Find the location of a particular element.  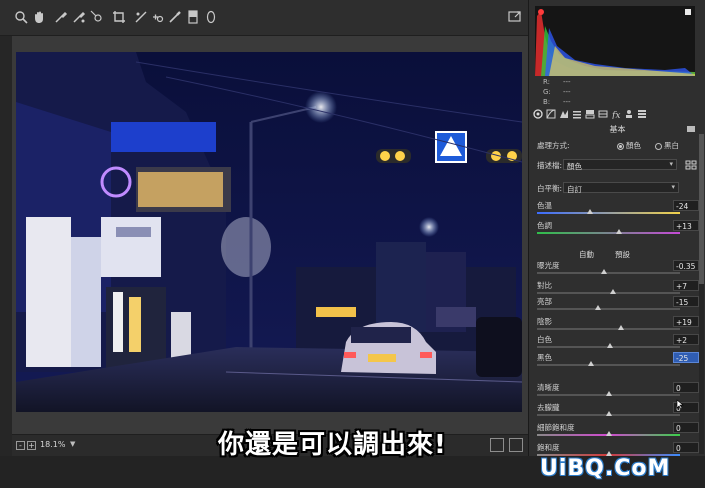

color-sampler-icon is located at coordinates (79, 17).